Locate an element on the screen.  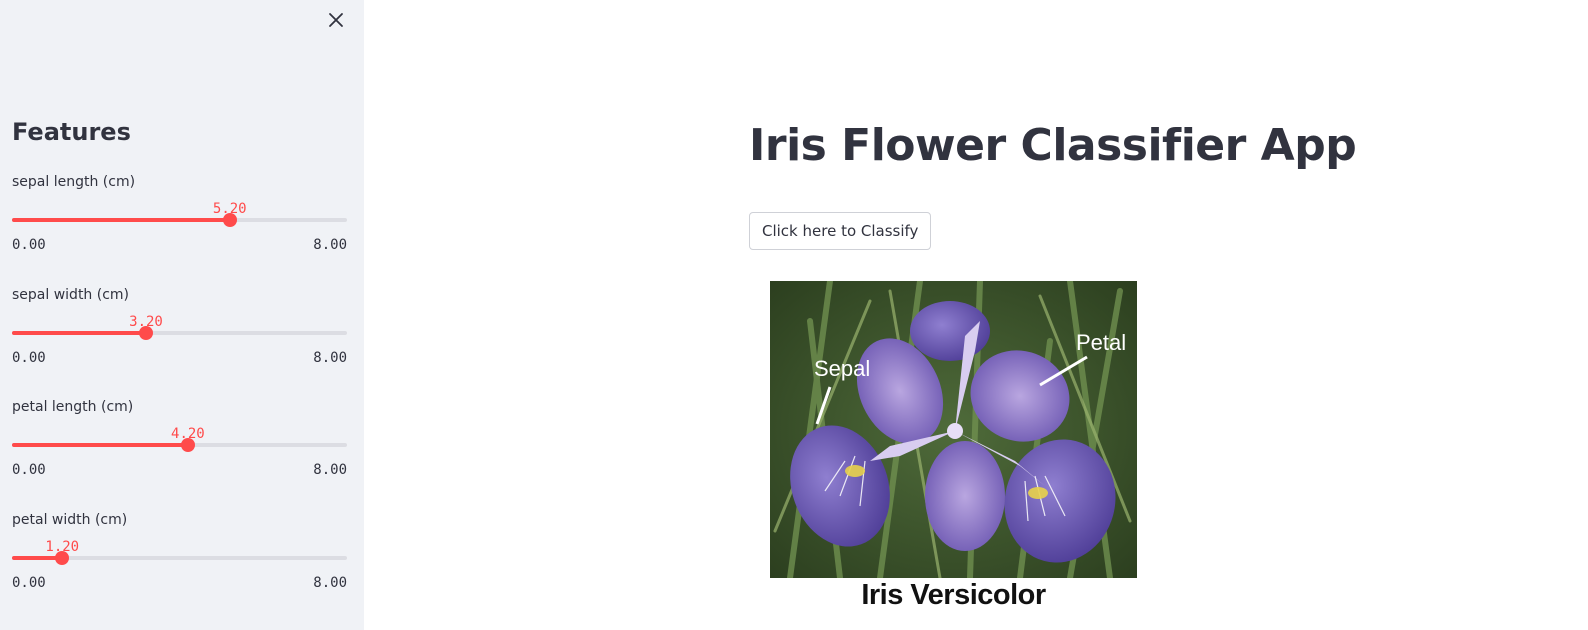
slider-label: petal width (cm) is located at coordinates (70, 520).